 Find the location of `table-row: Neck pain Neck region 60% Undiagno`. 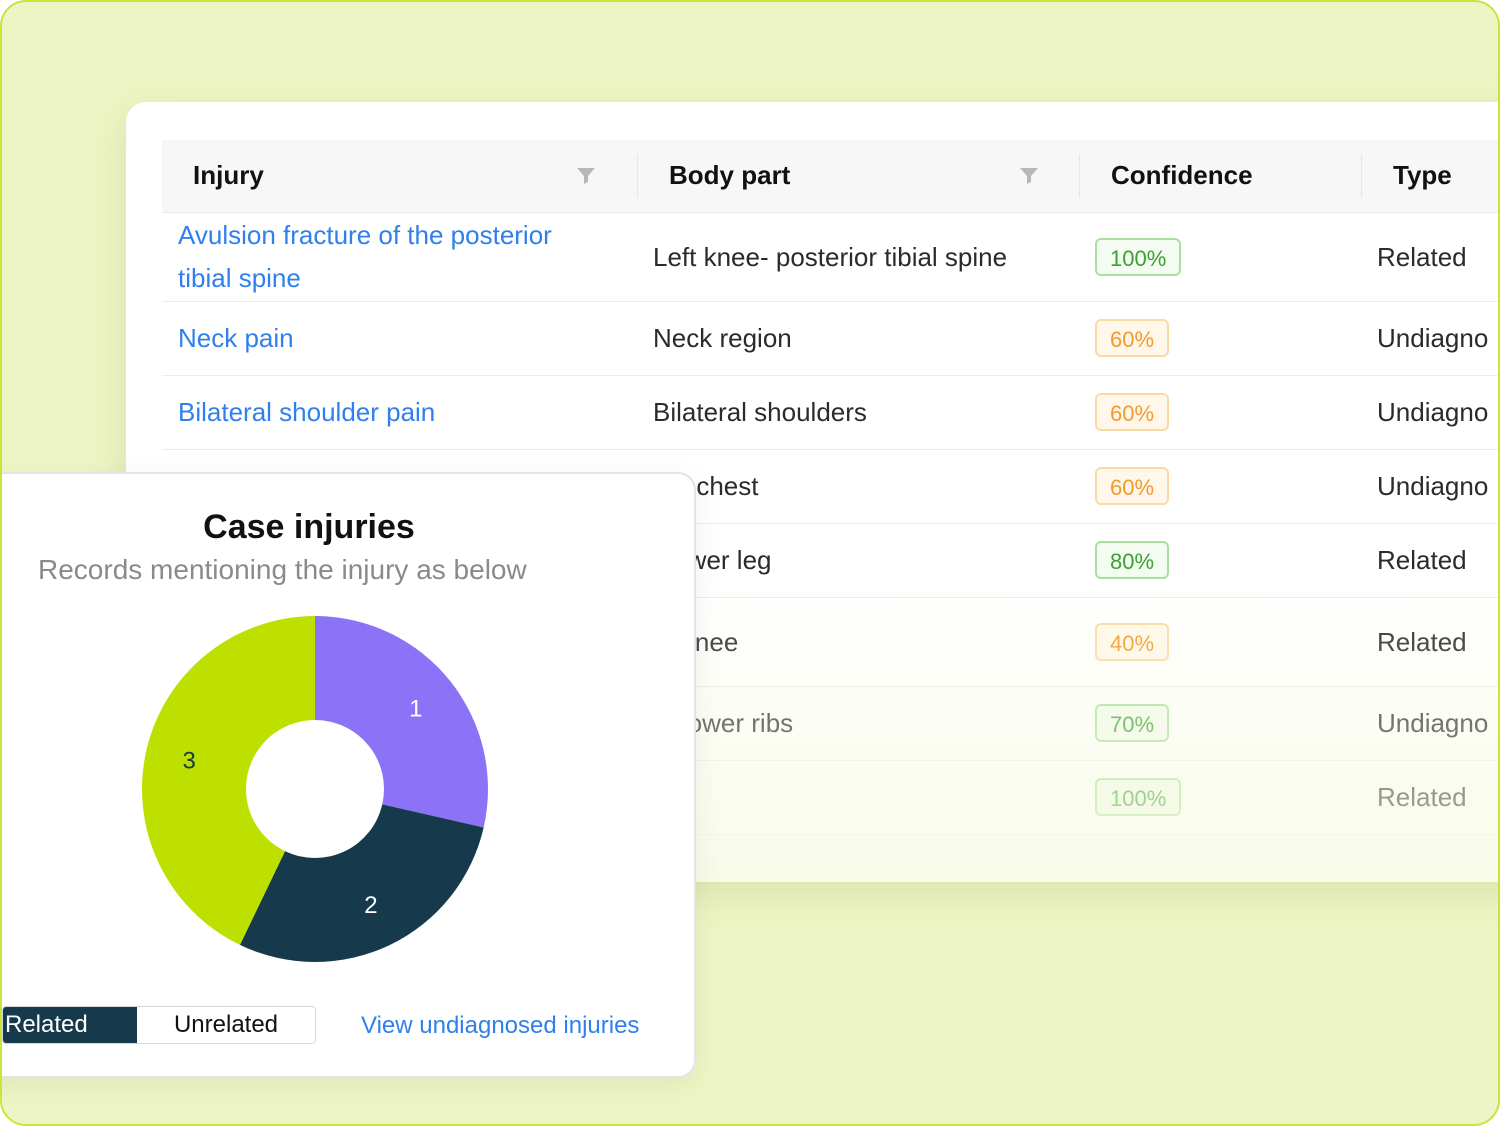

table-row: Neck pain Neck region 60% Undiagno is located at coordinates (830, 338).